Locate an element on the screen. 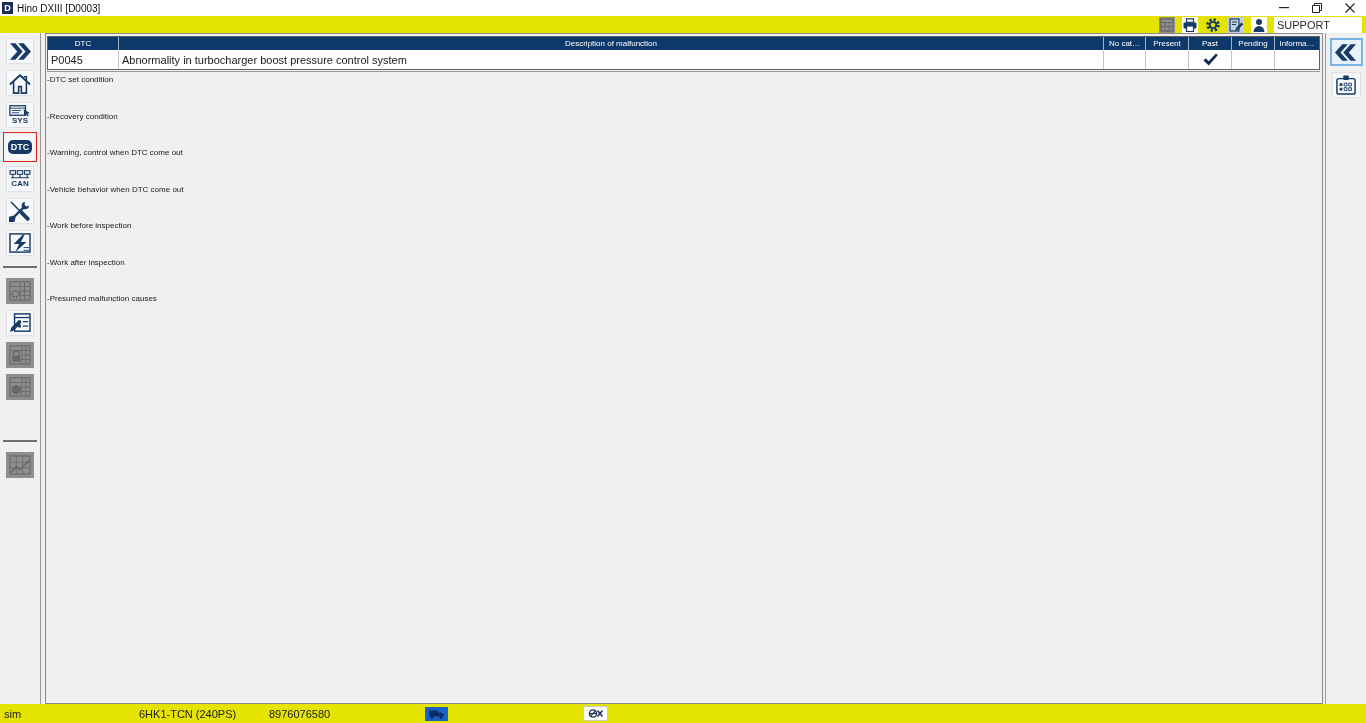  user-icon is located at coordinates (1259, 24).